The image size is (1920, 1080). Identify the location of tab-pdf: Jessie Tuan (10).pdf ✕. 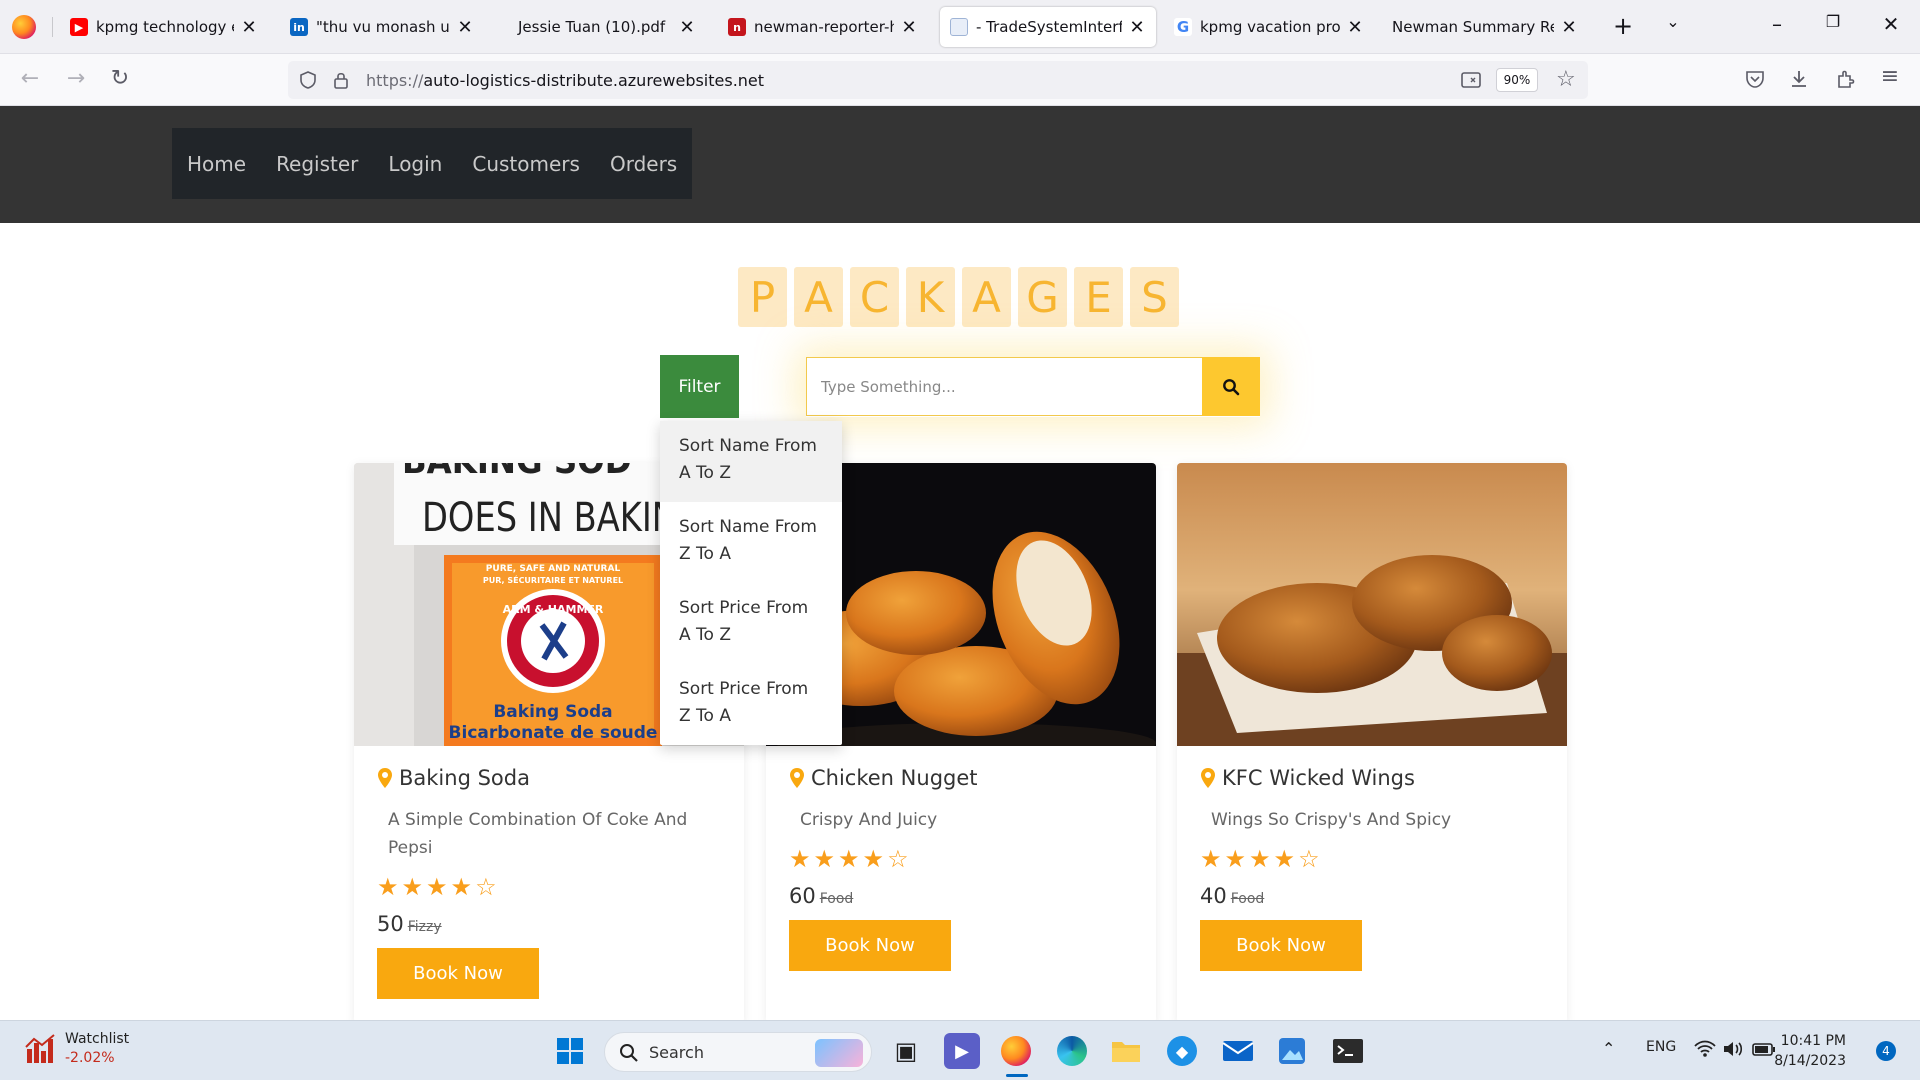
(601, 27).